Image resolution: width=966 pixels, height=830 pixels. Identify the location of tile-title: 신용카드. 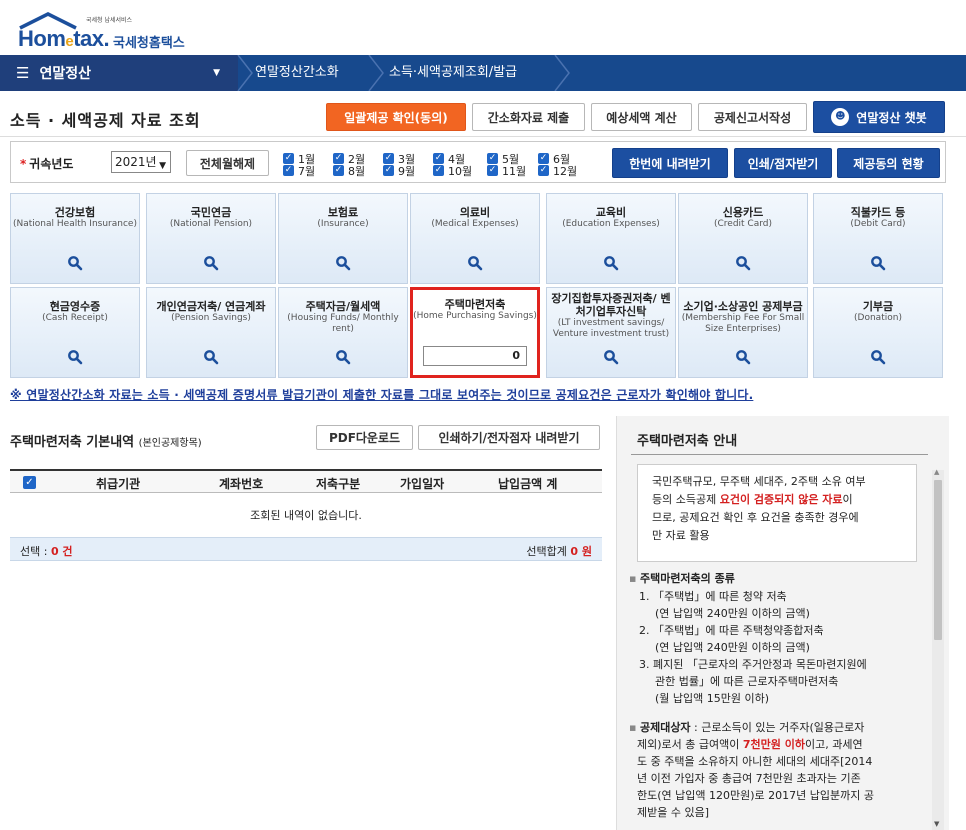
(743, 212).